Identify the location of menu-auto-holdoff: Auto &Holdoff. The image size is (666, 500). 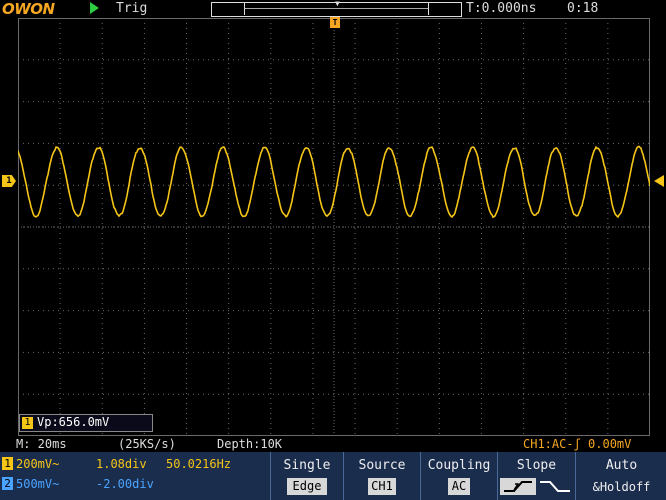
(620, 476).